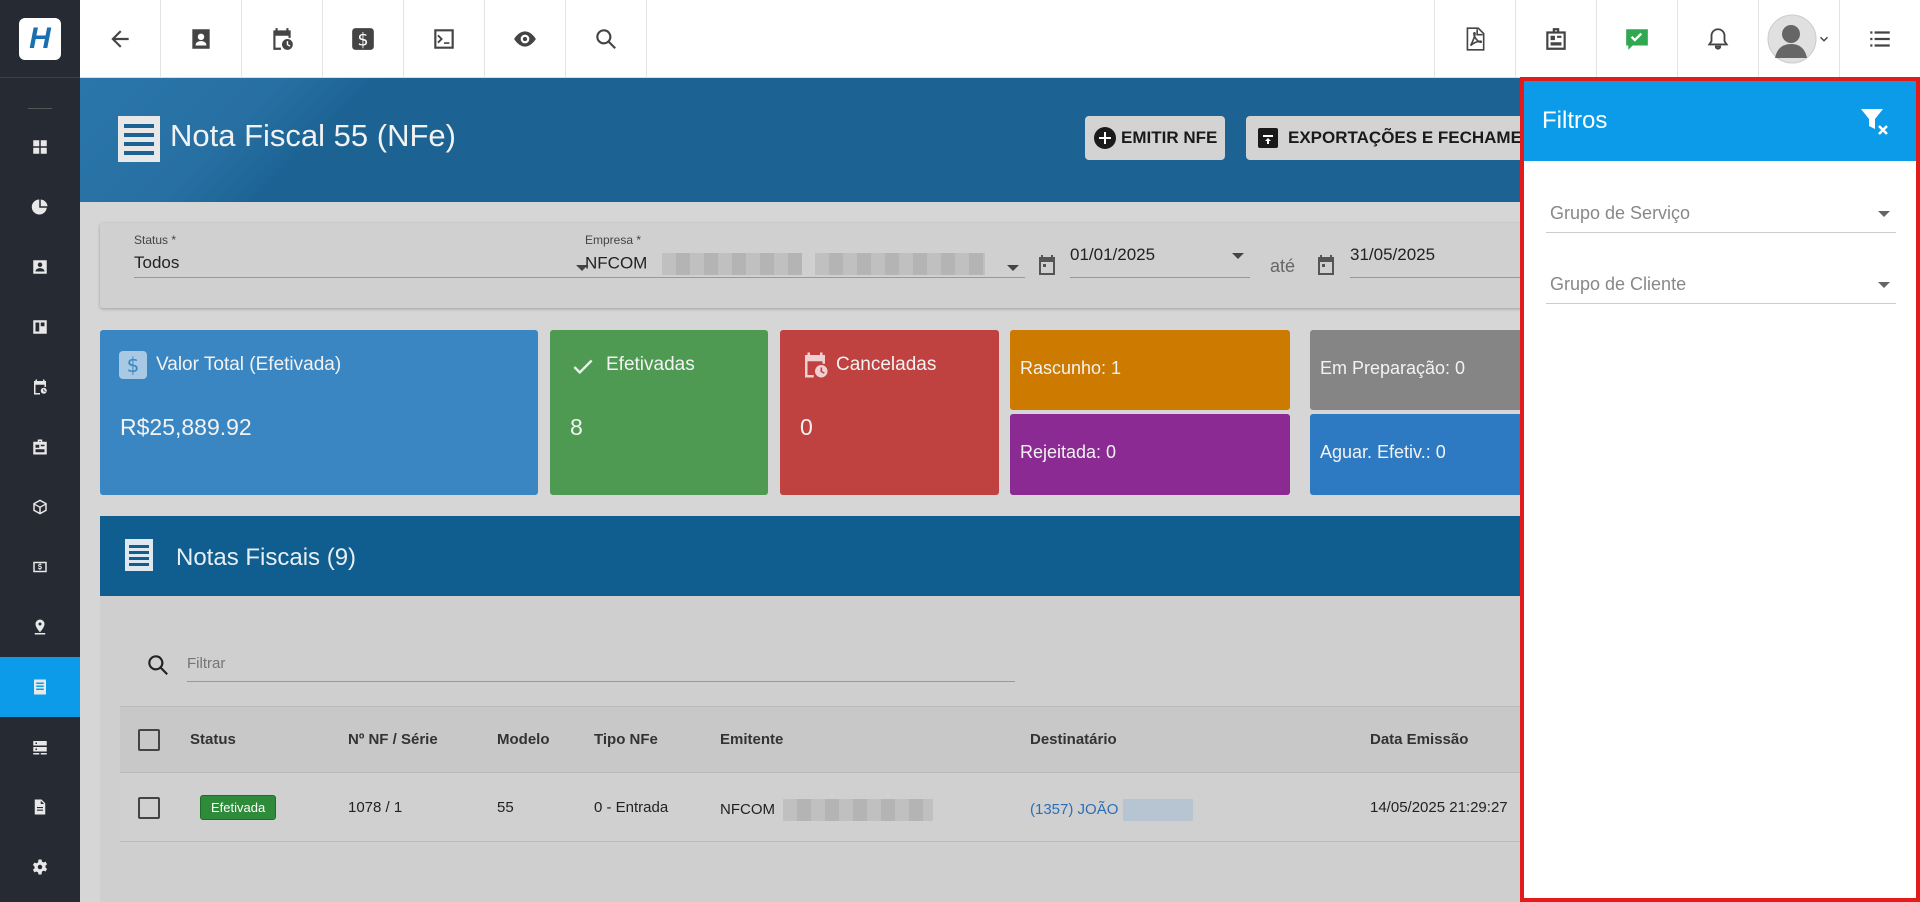 This screenshot has height=902, width=1920. What do you see at coordinates (40, 567) in the screenshot?
I see `sidebar-item-finance` at bounding box center [40, 567].